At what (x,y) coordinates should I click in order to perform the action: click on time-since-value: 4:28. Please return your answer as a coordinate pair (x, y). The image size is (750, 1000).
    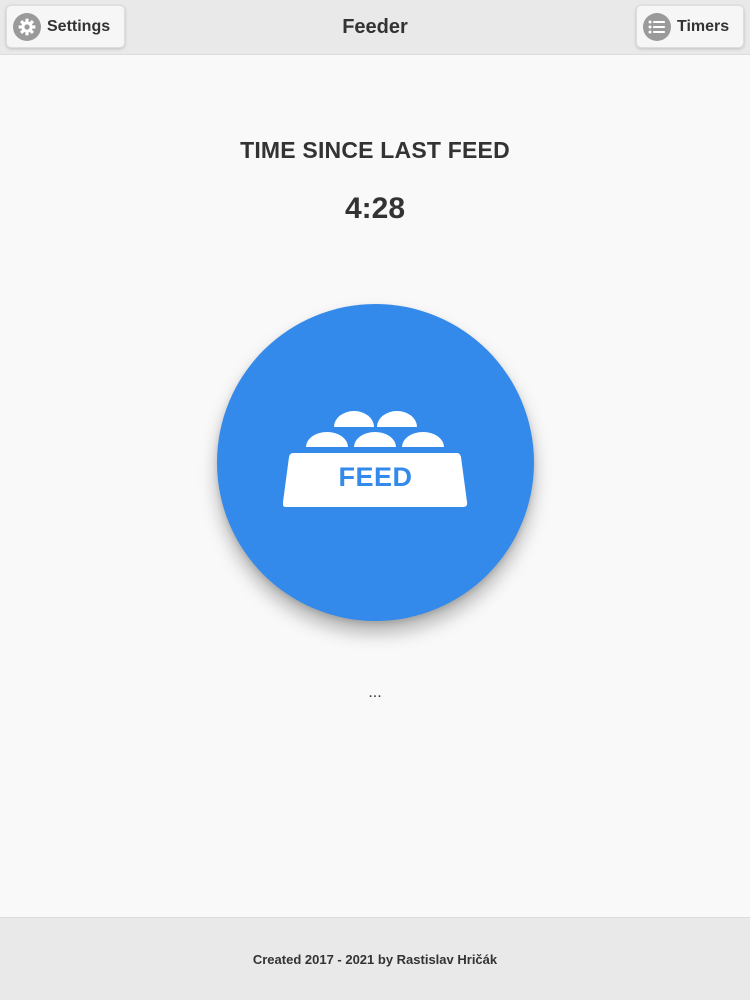
    Looking at the image, I should click on (375, 208).